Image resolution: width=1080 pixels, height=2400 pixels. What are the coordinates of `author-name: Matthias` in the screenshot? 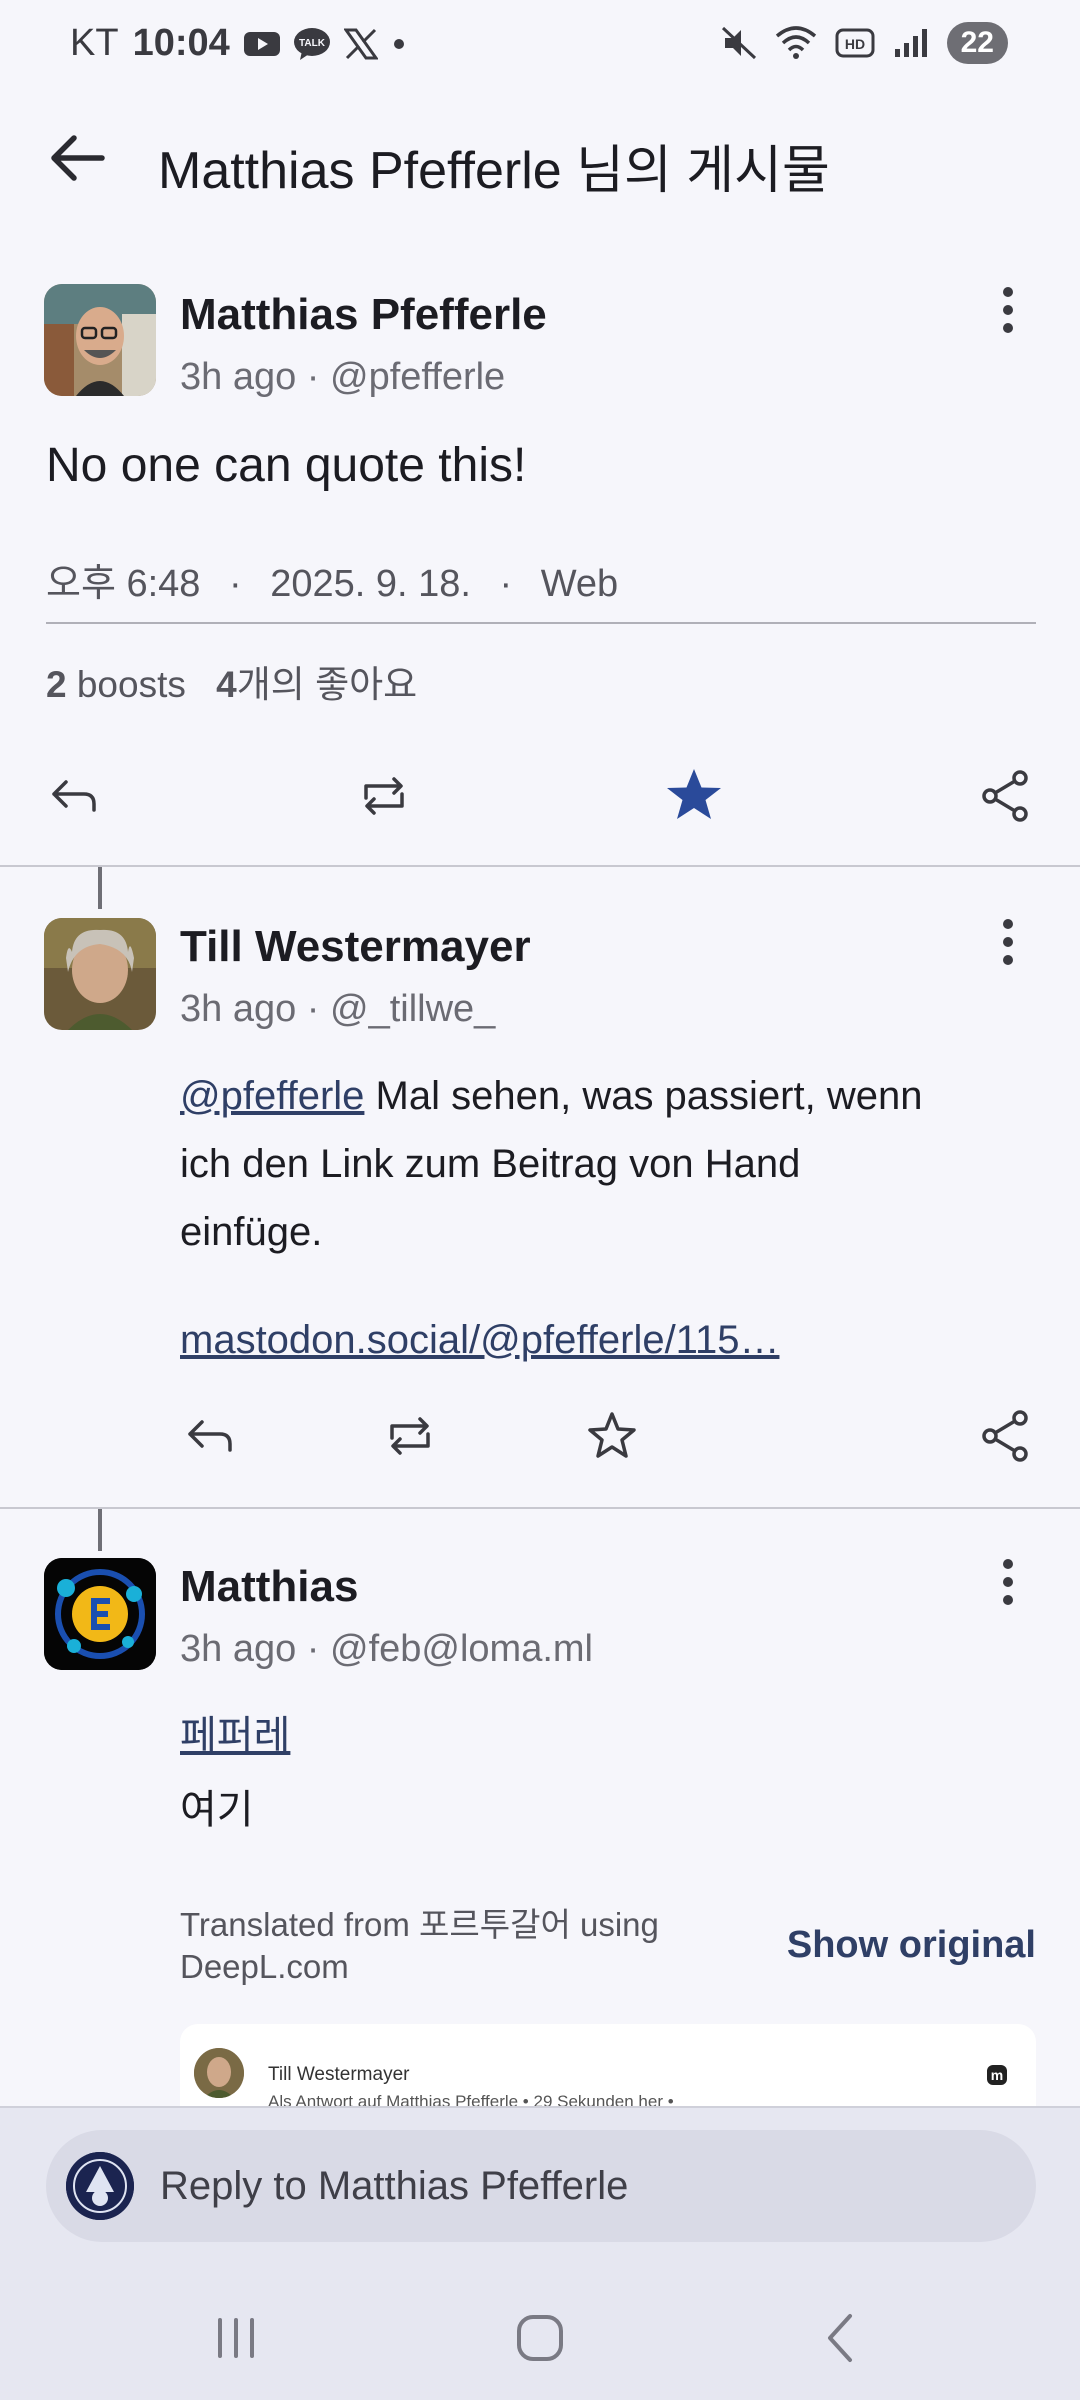 It's located at (269, 1587).